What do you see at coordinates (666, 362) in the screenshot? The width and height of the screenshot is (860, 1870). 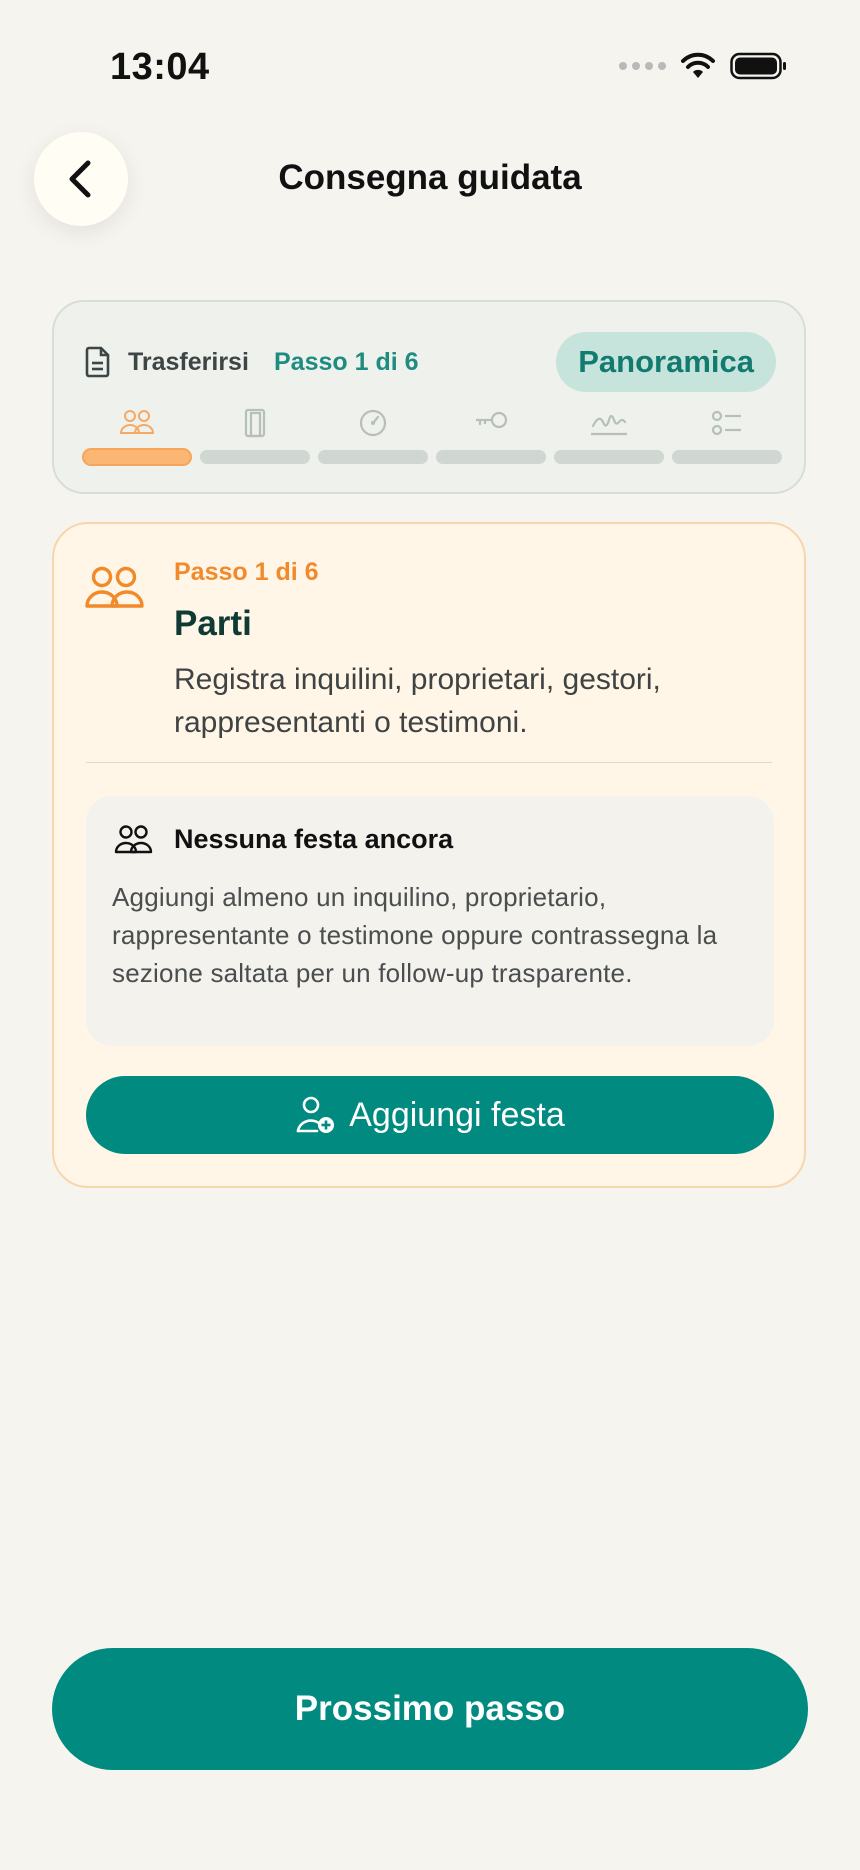 I see `overview-button: Panoramica` at bounding box center [666, 362].